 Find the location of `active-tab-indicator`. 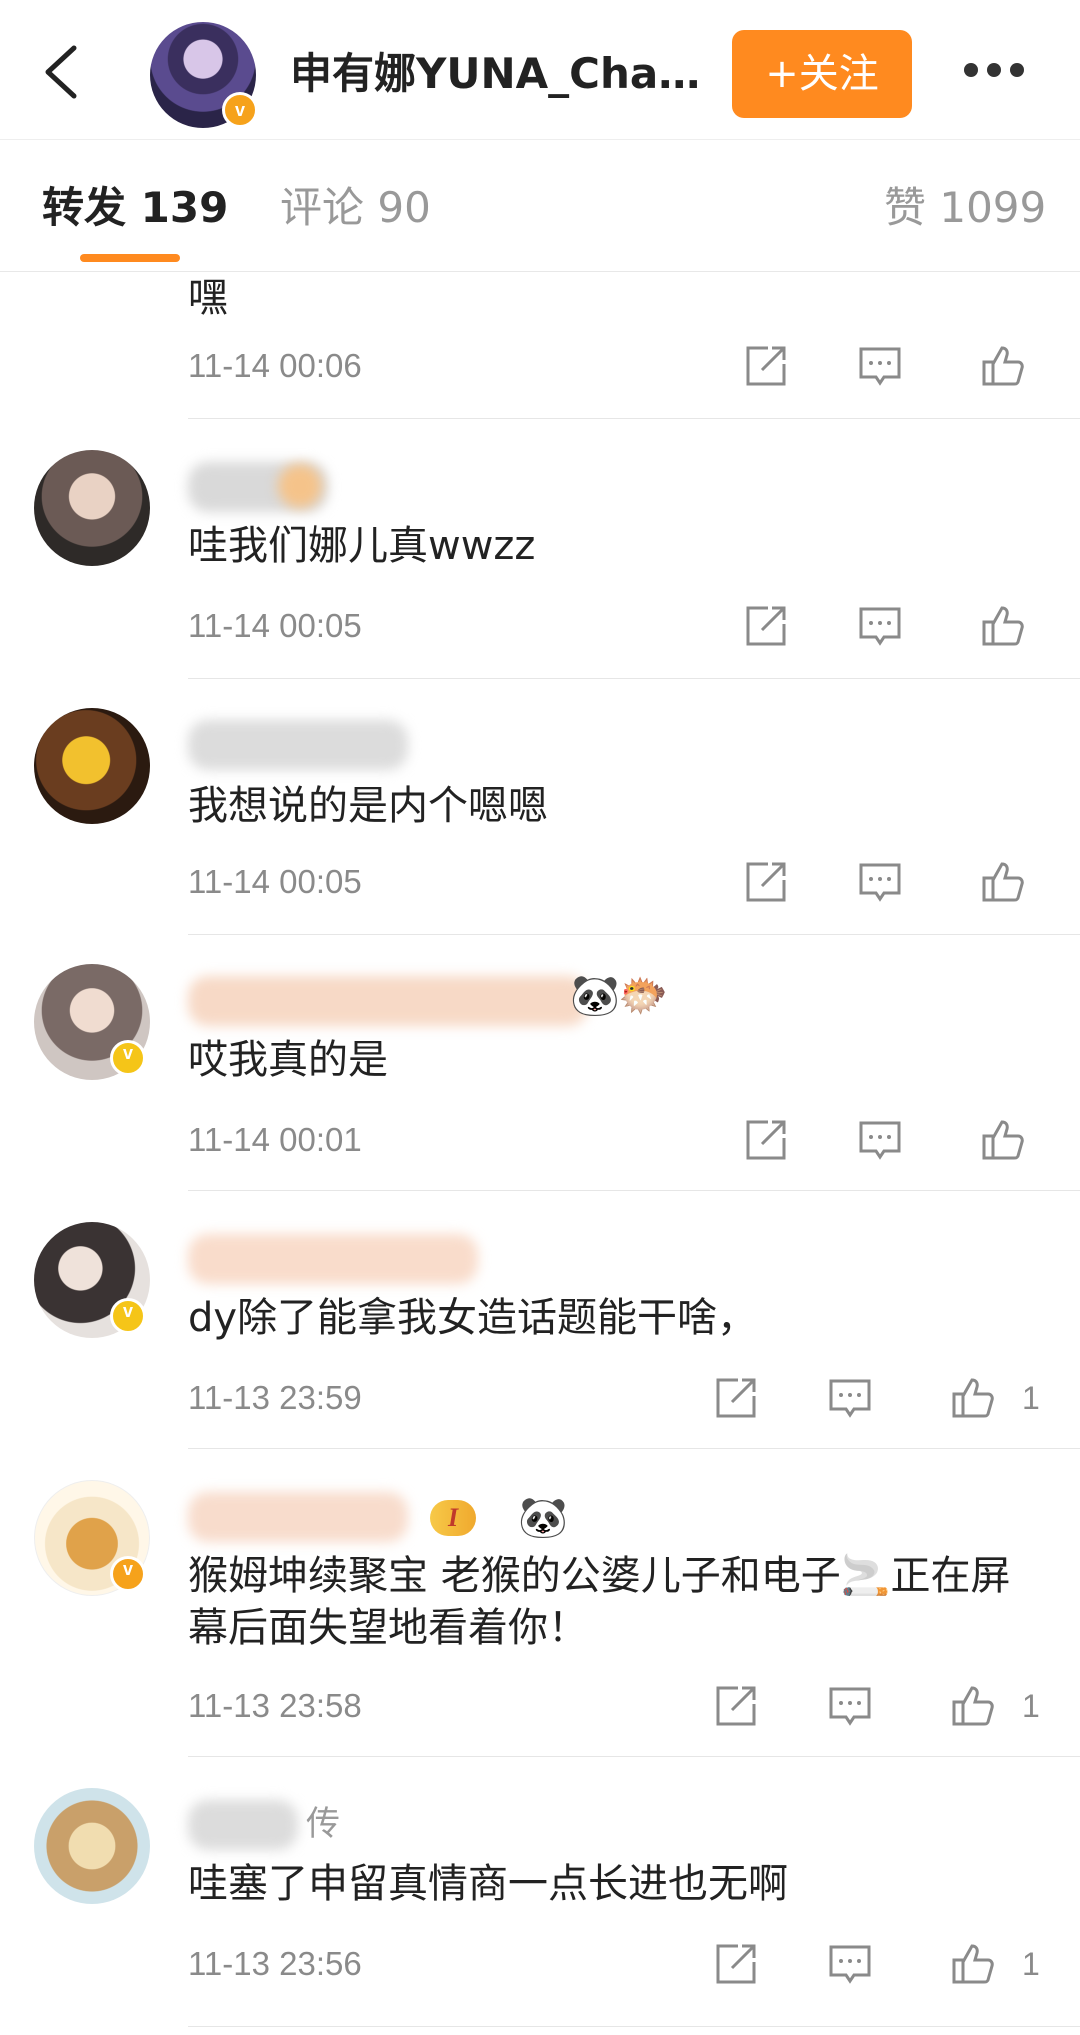

active-tab-indicator is located at coordinates (130, 258).